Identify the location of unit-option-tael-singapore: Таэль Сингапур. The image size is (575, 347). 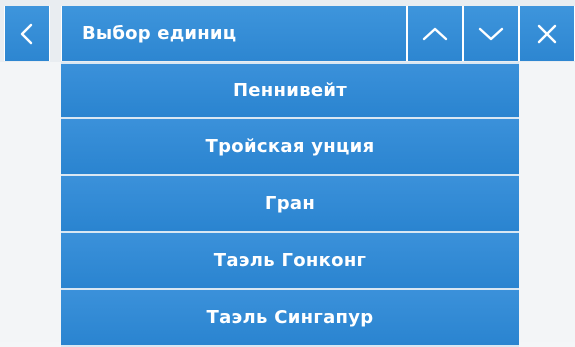
(290, 318).